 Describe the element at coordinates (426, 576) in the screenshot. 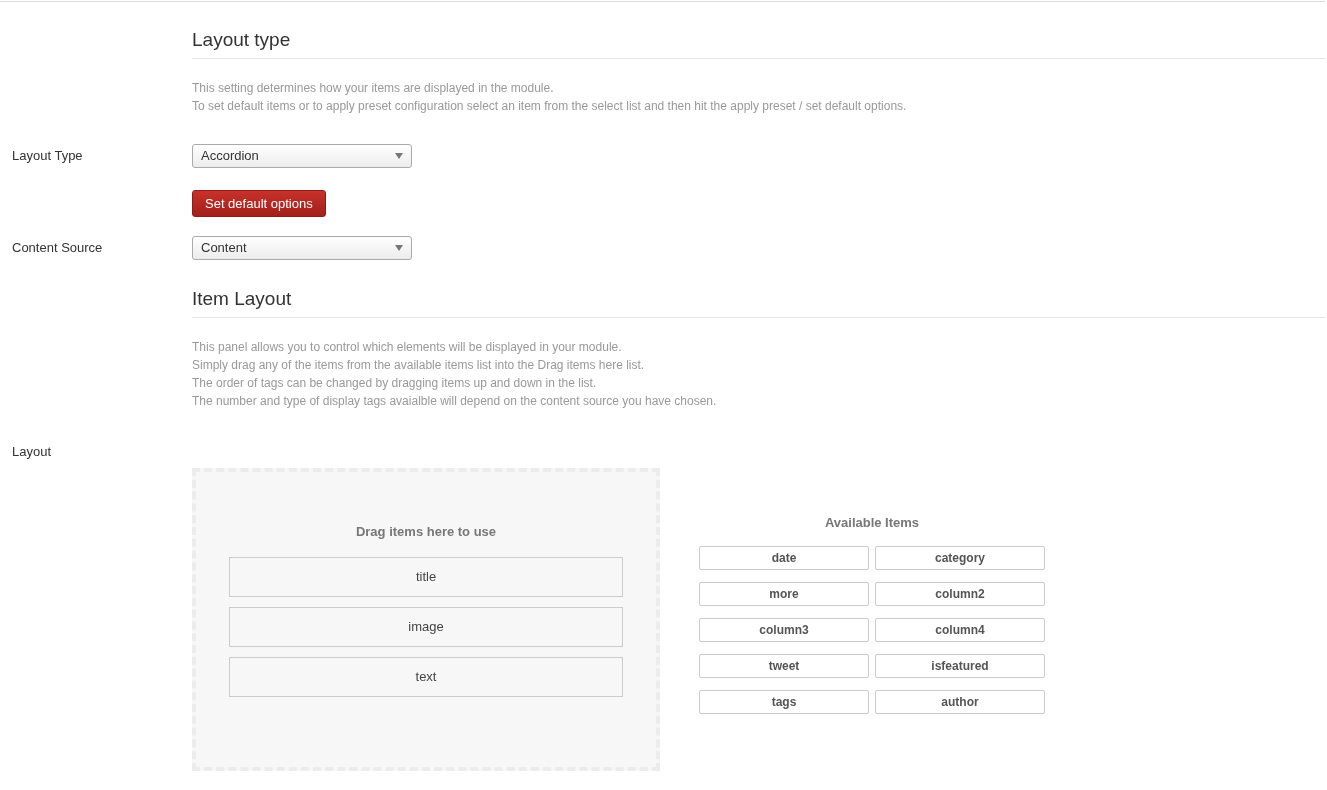

I see `layout-item: title` at that location.